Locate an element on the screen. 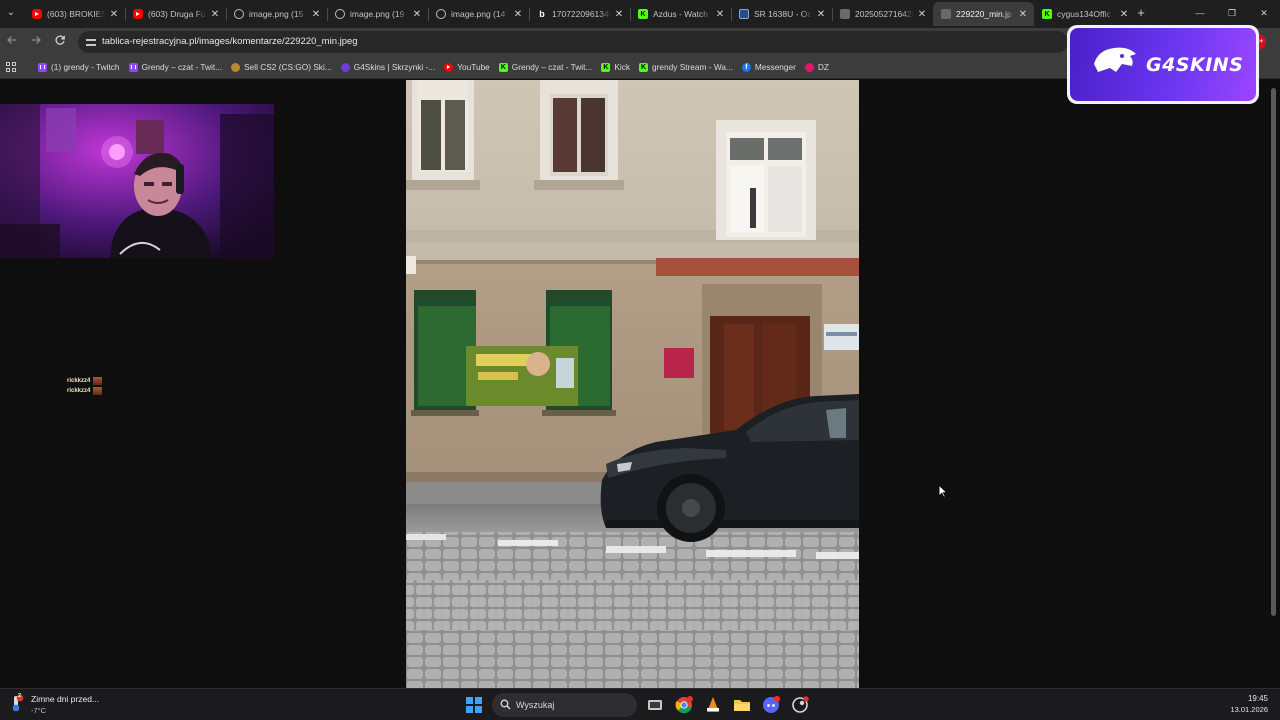  new-tab-button: + is located at coordinates (1141, 13).